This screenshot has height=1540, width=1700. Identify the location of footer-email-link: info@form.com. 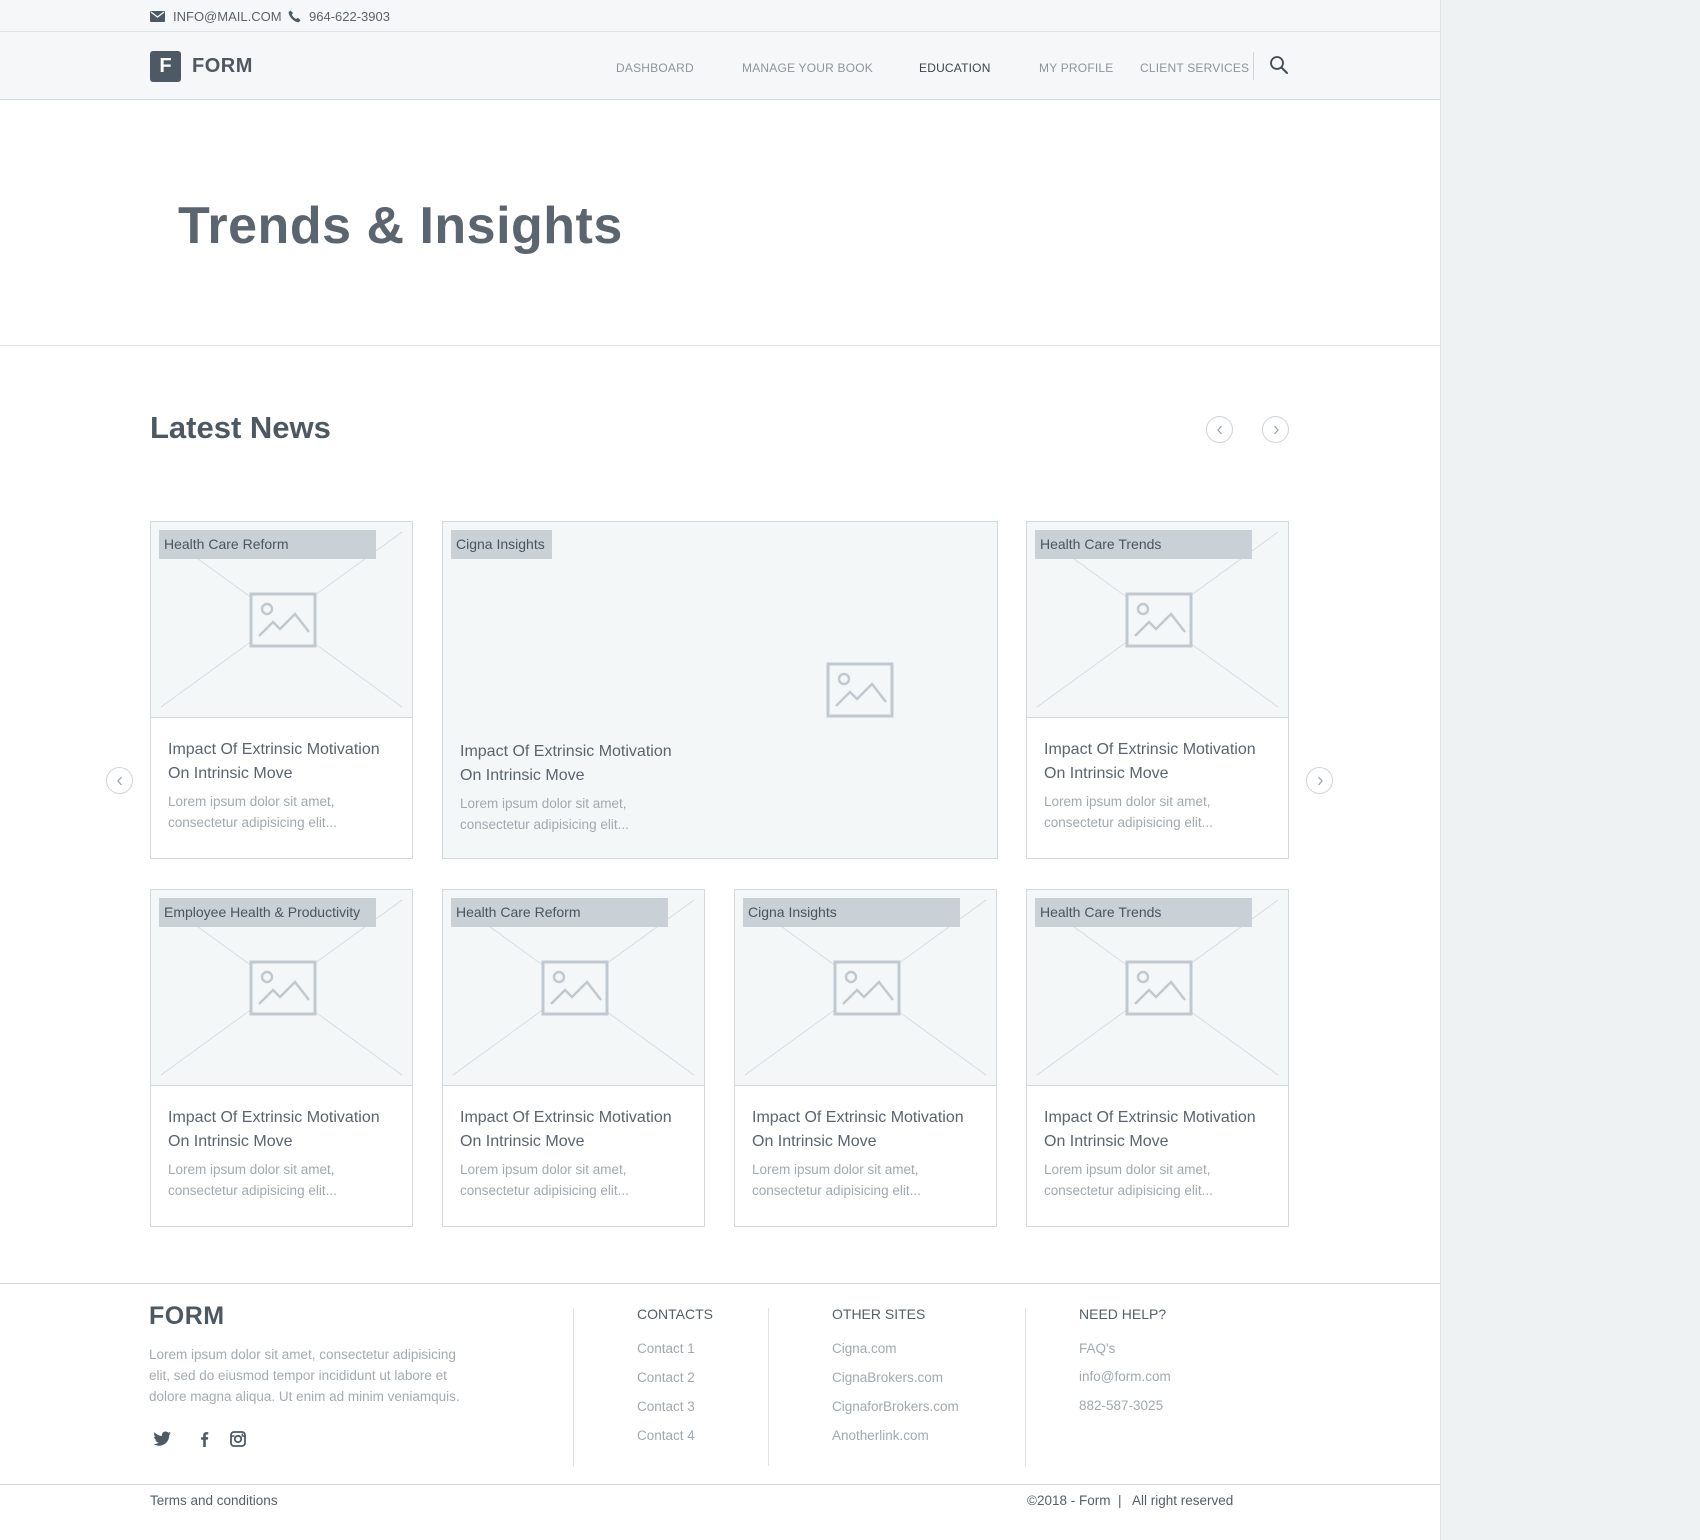
(1125, 1376).